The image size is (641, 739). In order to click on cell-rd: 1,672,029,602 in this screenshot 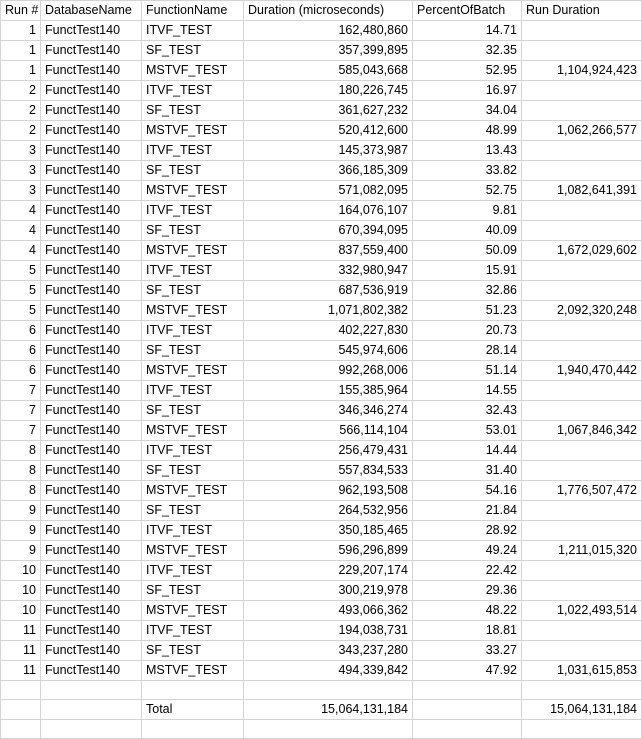, I will do `click(581, 251)`.